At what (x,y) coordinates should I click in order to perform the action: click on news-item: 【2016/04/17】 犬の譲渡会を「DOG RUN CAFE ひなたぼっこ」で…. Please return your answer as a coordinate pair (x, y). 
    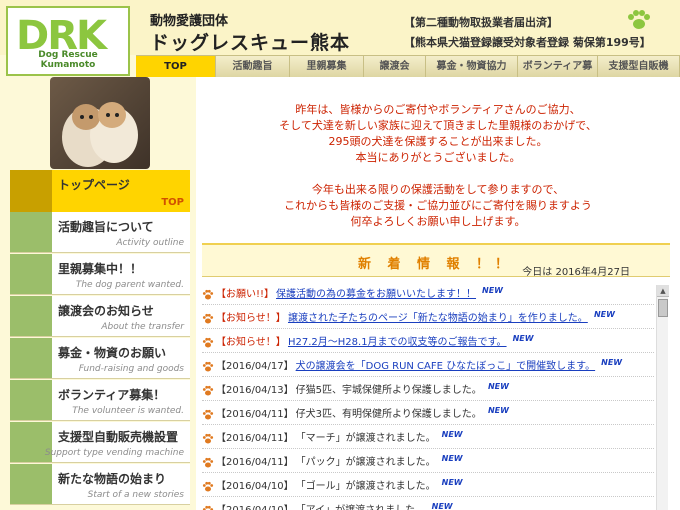
    Looking at the image, I should click on (428, 367).